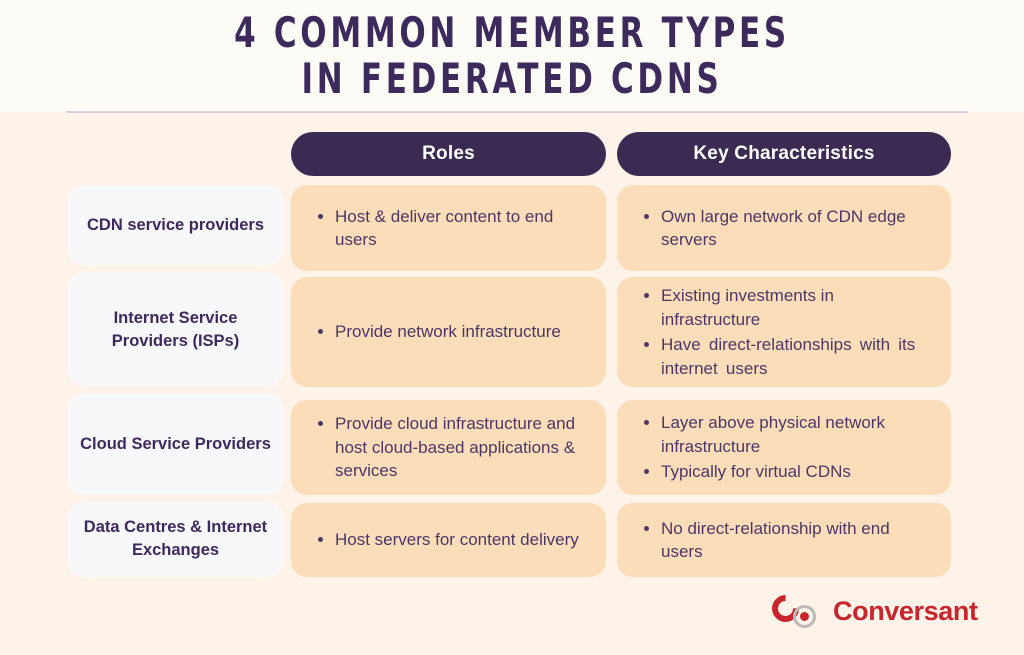 The height and width of the screenshot is (655, 1024). I want to click on column-header-roles-label: Roles, so click(448, 153).